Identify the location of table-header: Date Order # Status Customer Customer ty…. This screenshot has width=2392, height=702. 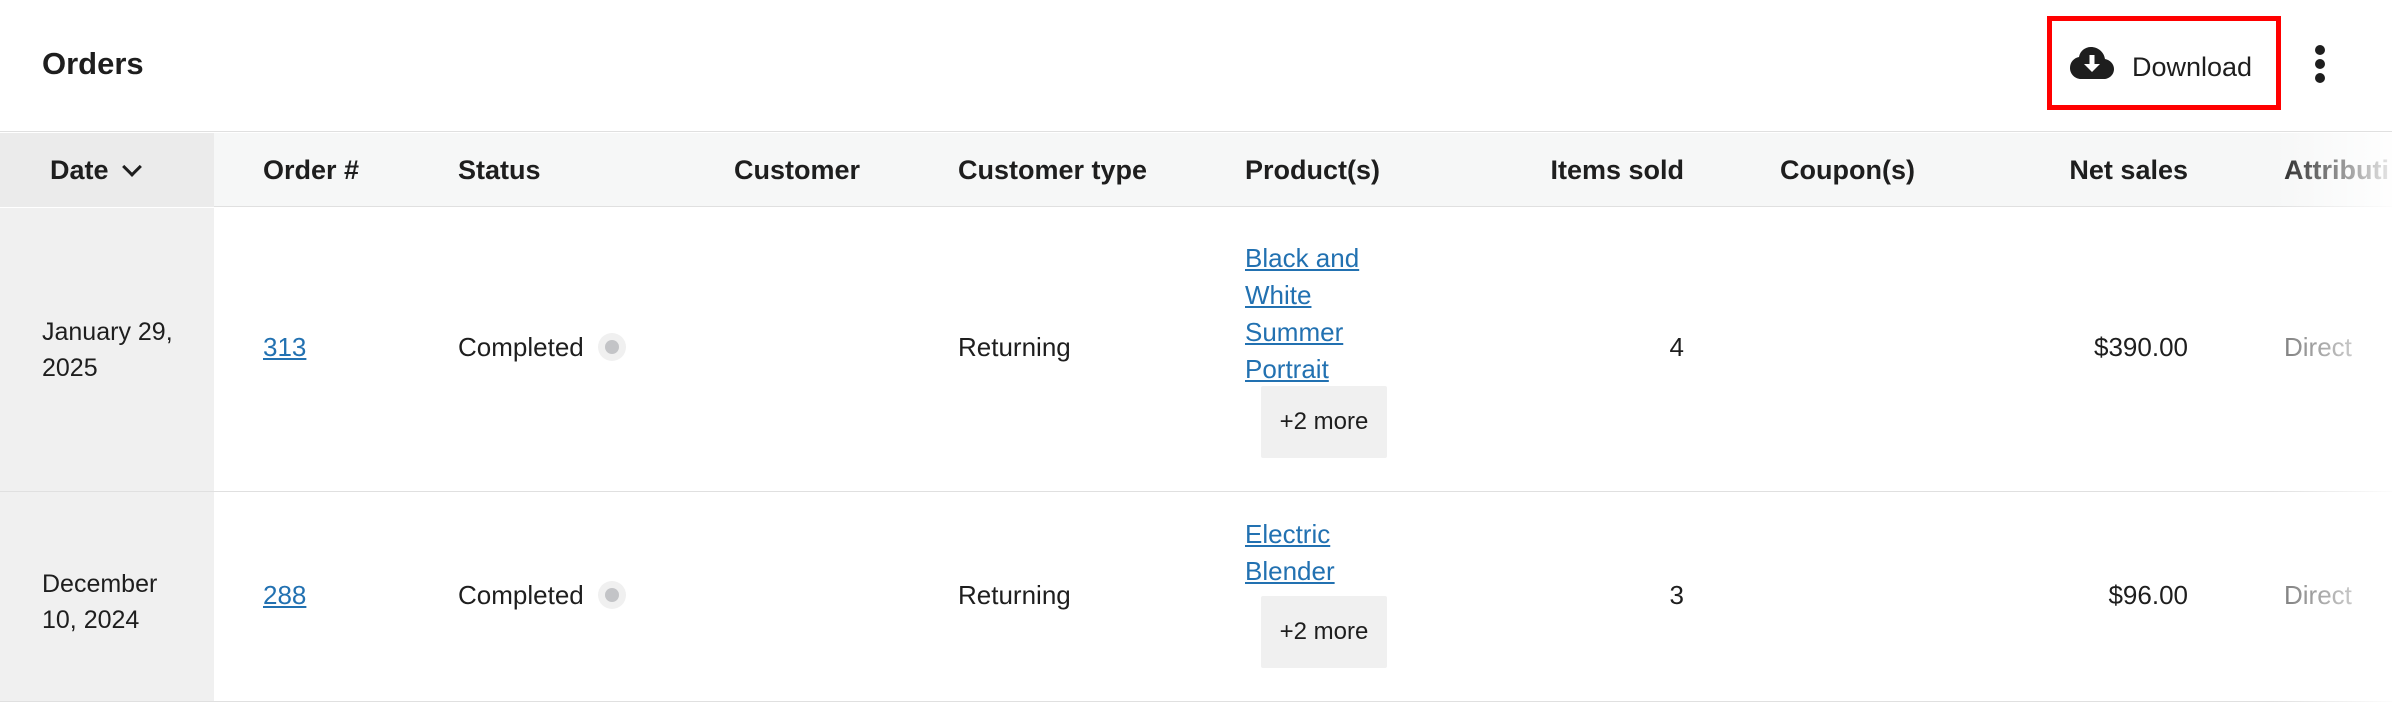
(1196, 170).